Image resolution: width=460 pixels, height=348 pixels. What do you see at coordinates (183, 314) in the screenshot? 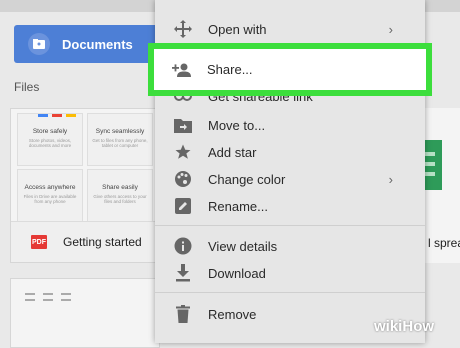
I see `trash-icon` at bounding box center [183, 314].